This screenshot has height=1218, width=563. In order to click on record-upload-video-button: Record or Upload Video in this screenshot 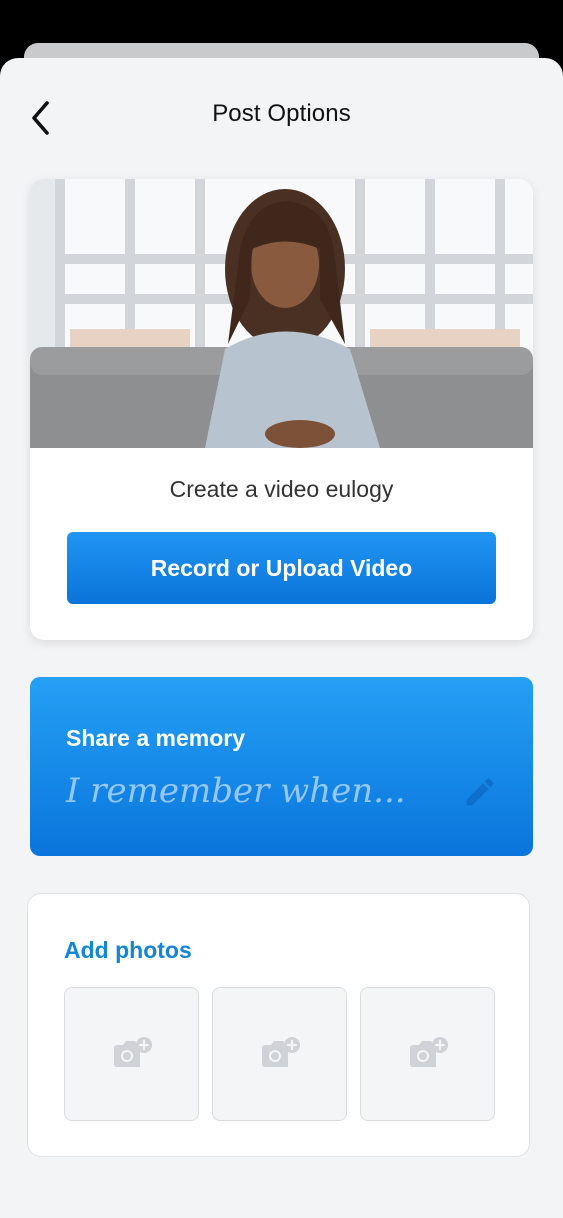, I will do `click(281, 568)`.